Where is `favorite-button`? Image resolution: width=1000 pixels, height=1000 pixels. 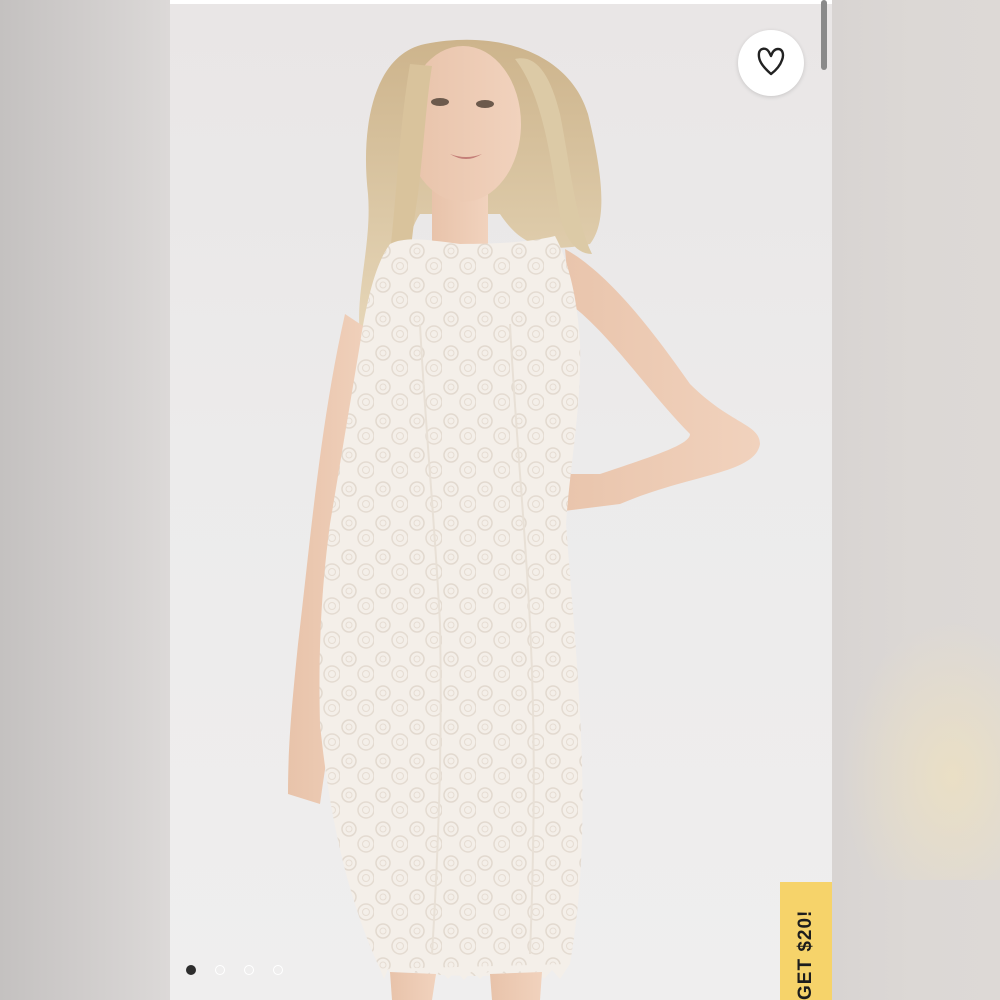 favorite-button is located at coordinates (771, 63).